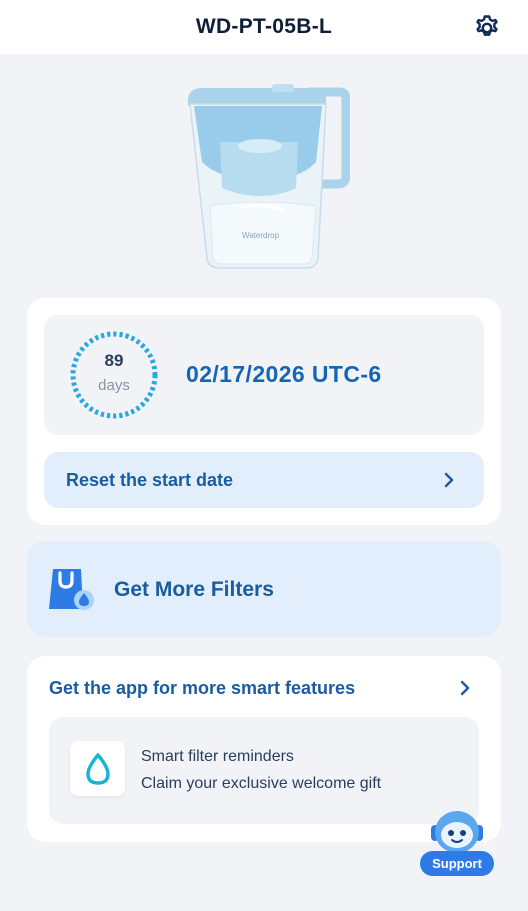 The width and height of the screenshot is (528, 911). I want to click on feature-smart-reminders: Smart filter reminders, so click(217, 756).